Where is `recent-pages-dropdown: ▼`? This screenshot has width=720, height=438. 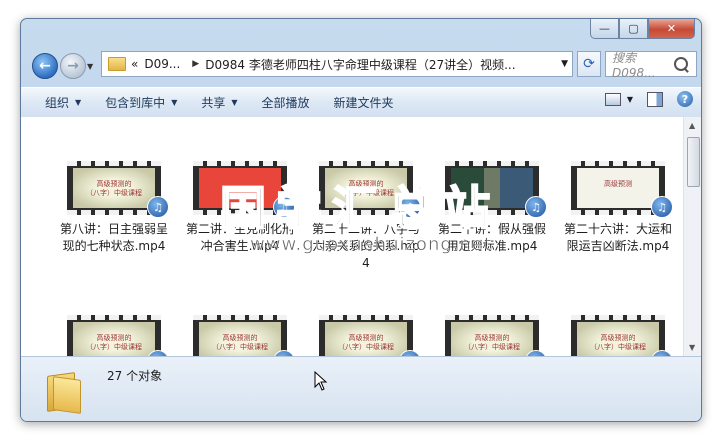 recent-pages-dropdown: ▼ is located at coordinates (90, 66).